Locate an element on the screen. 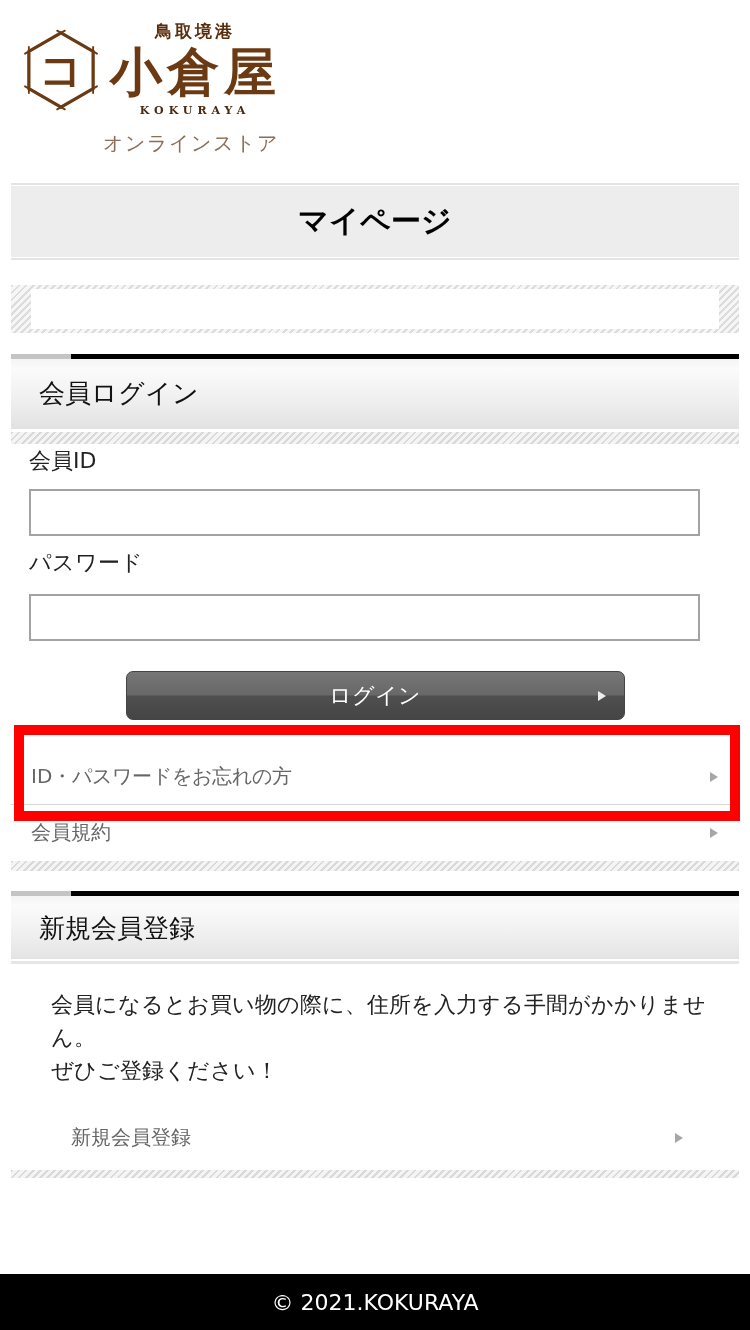 This screenshot has width=750, height=1330. logo-emblem: コ is located at coordinates (61, 70).